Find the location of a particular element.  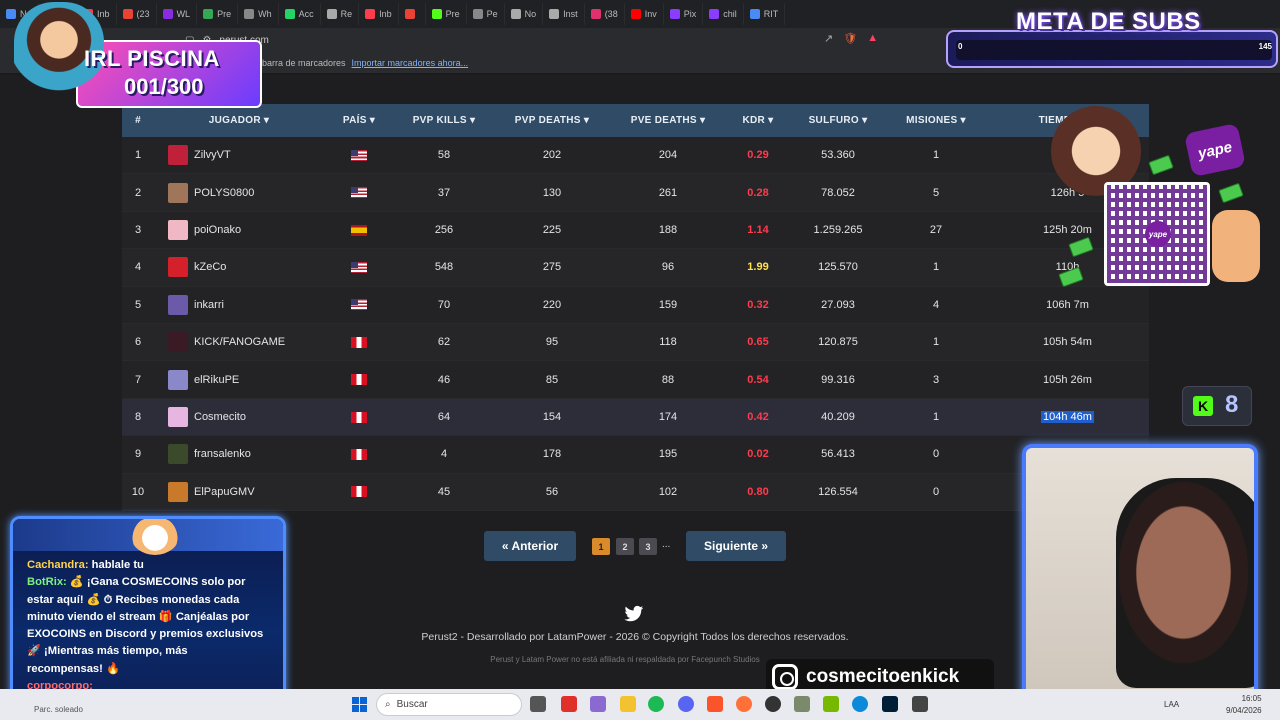

browser-tab: Pre is located at coordinates (446, 14).